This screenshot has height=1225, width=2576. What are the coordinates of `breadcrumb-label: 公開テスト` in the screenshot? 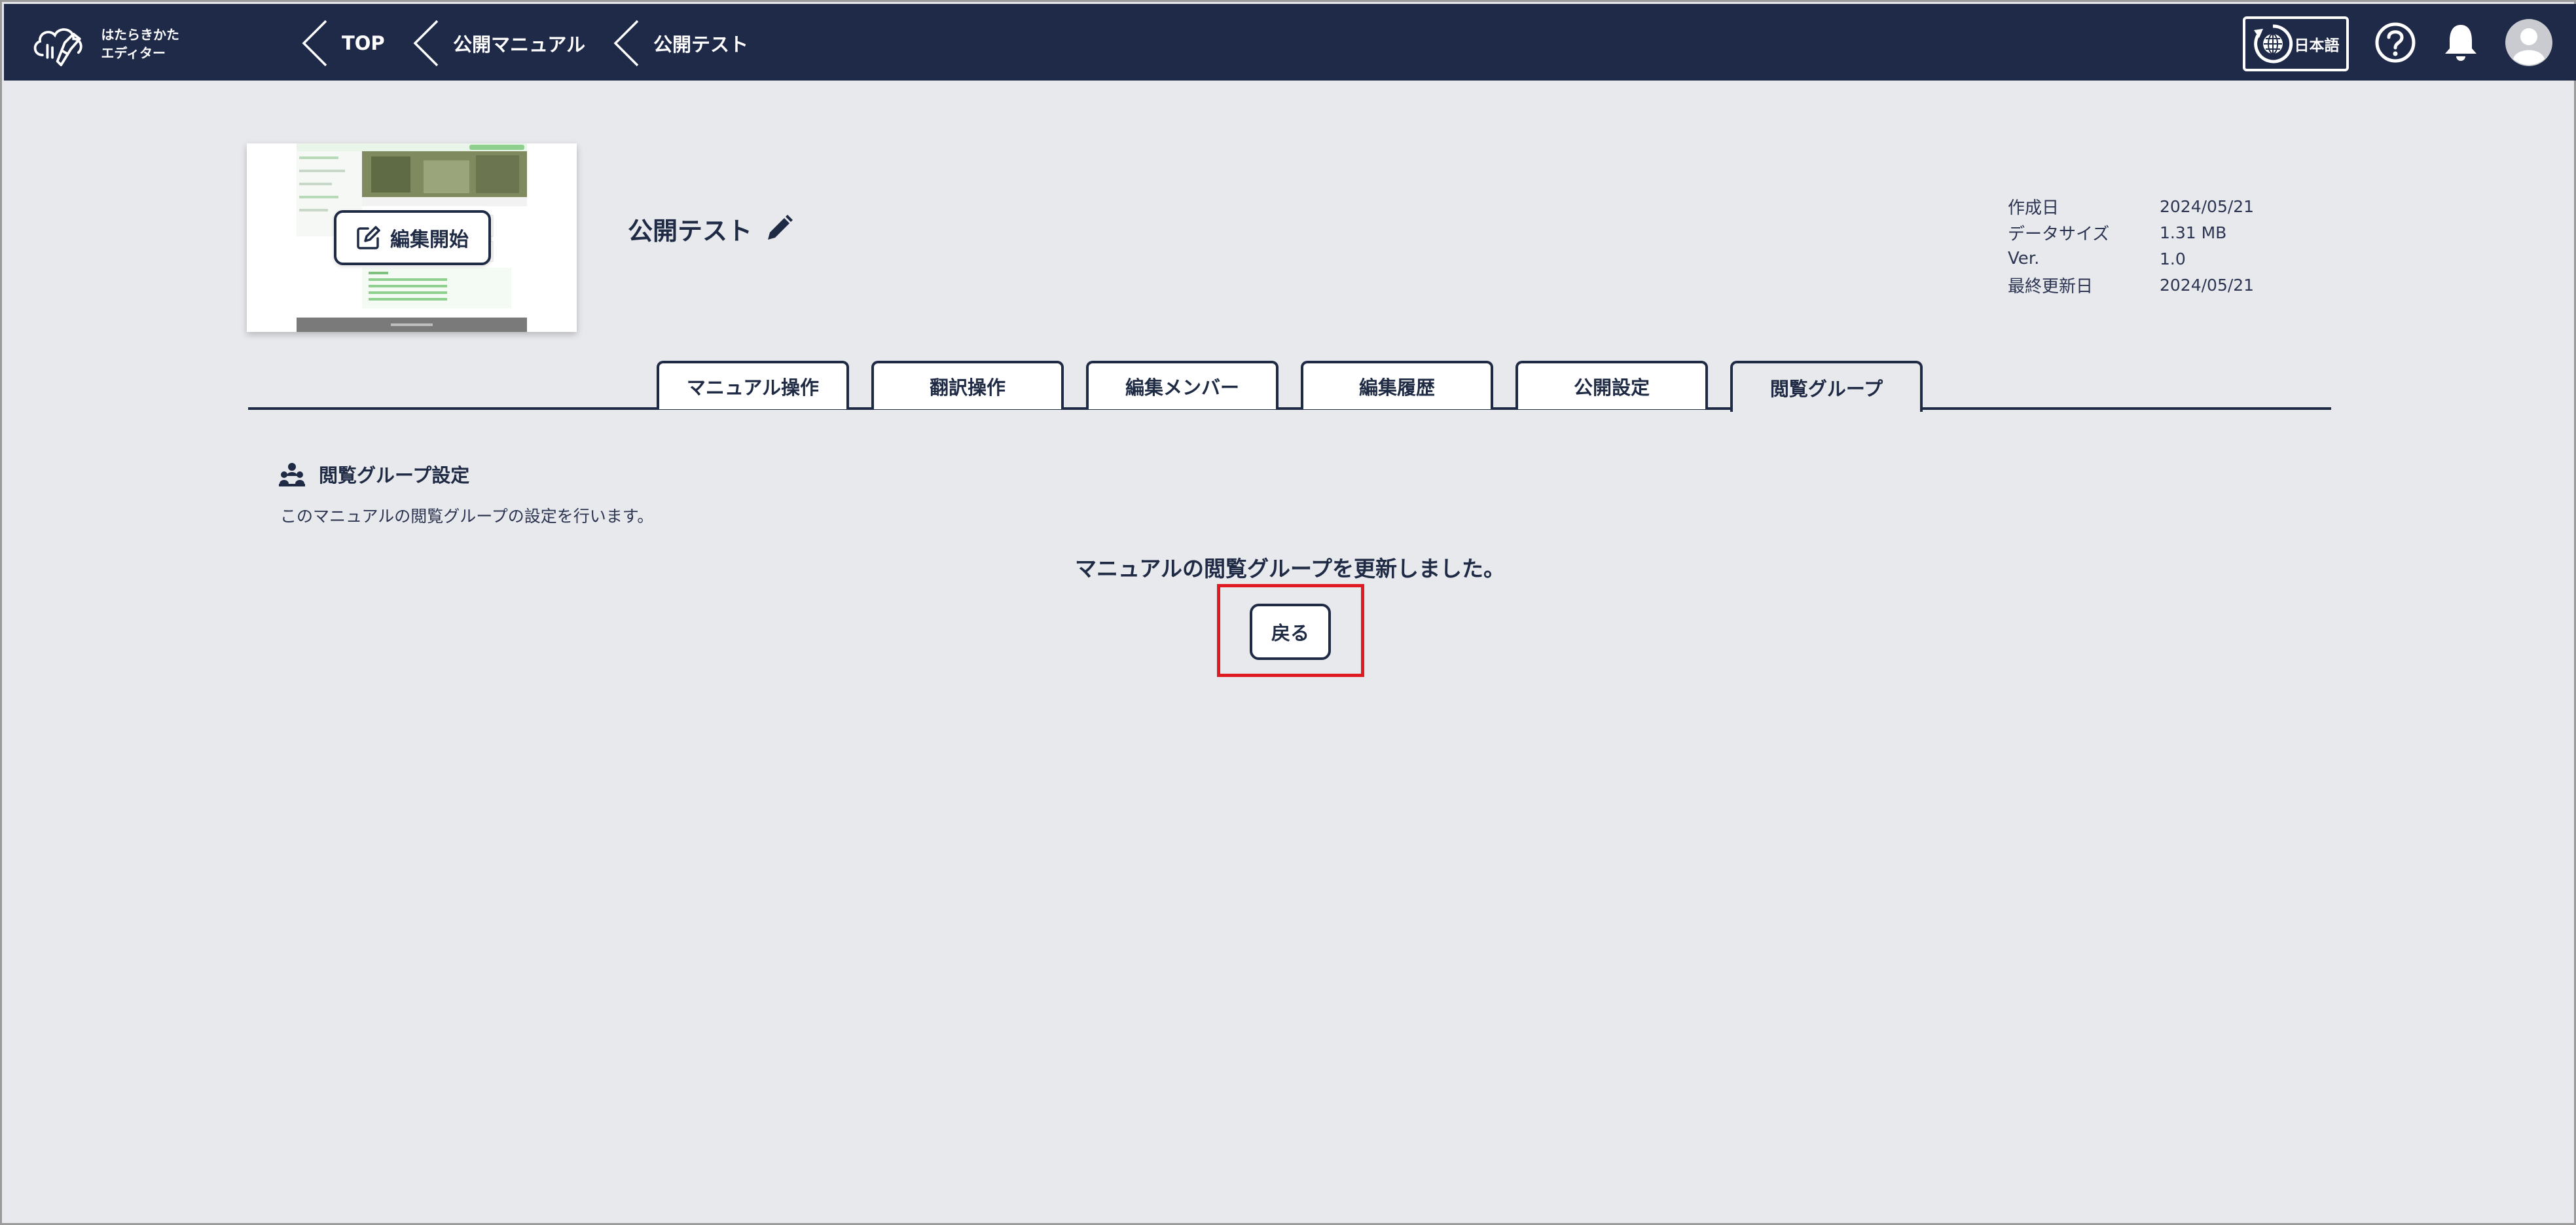 It's located at (701, 45).